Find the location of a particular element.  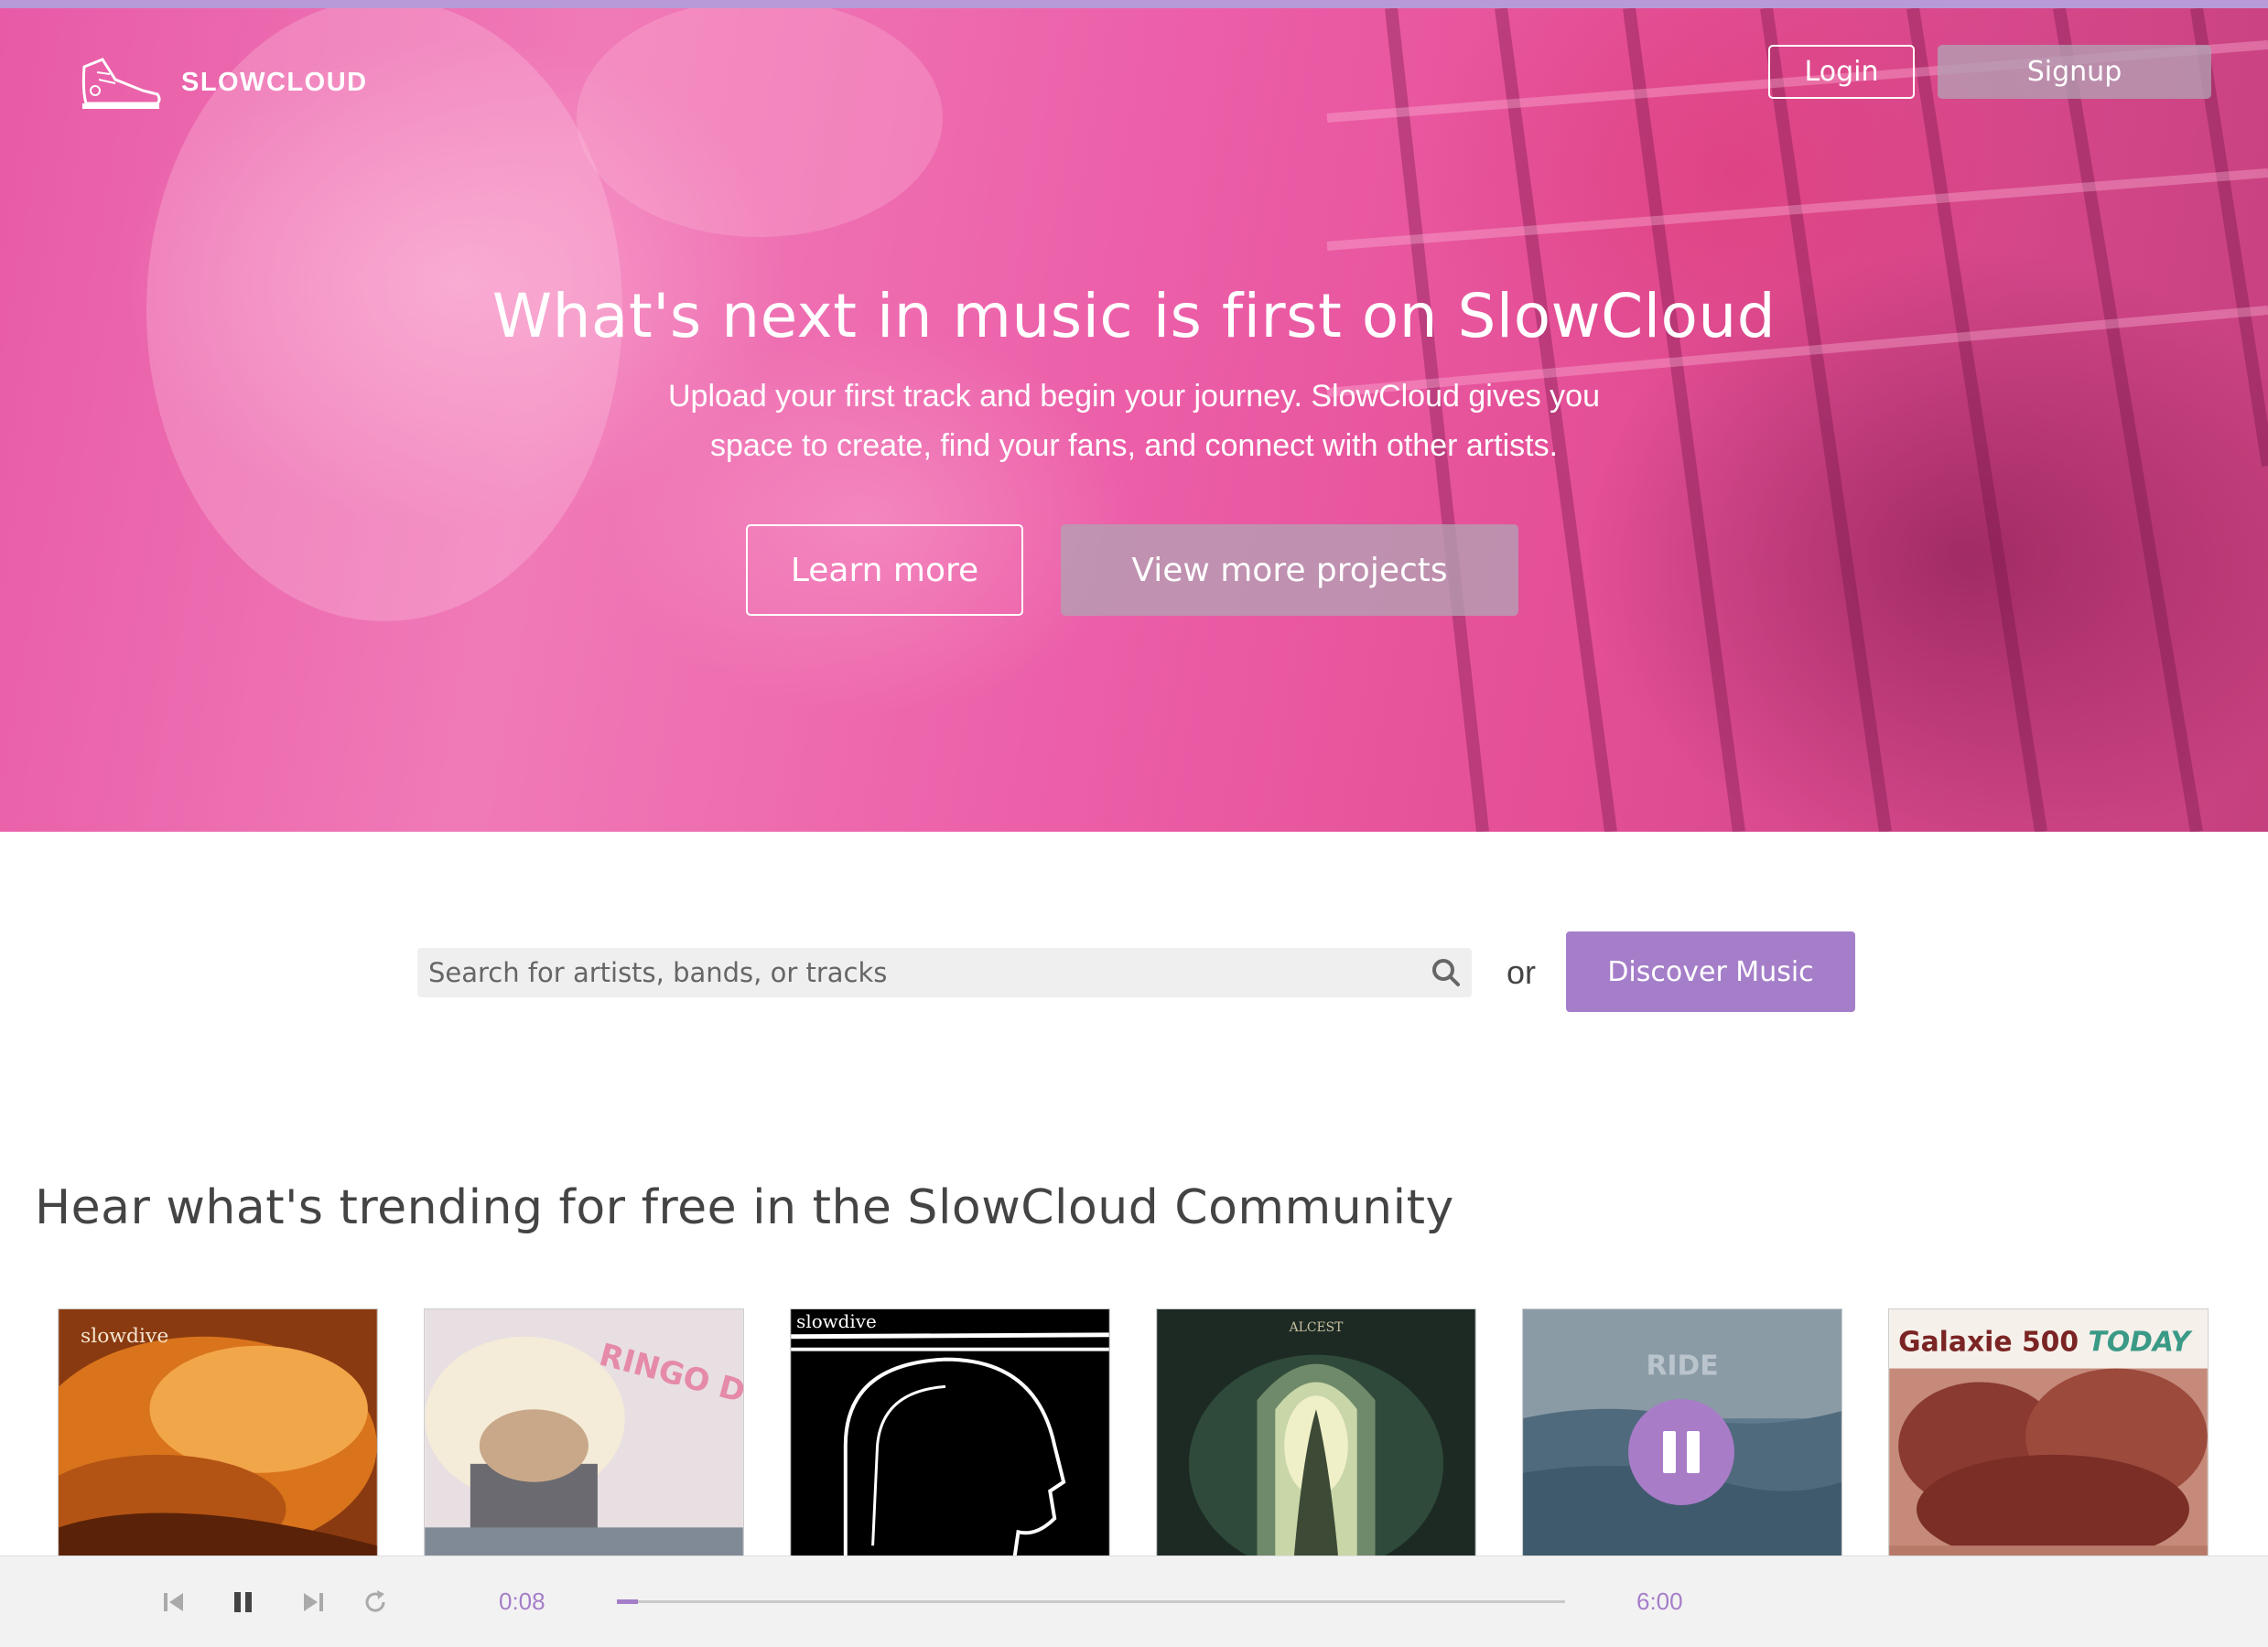

progress-bar is located at coordinates (1091, 1602).